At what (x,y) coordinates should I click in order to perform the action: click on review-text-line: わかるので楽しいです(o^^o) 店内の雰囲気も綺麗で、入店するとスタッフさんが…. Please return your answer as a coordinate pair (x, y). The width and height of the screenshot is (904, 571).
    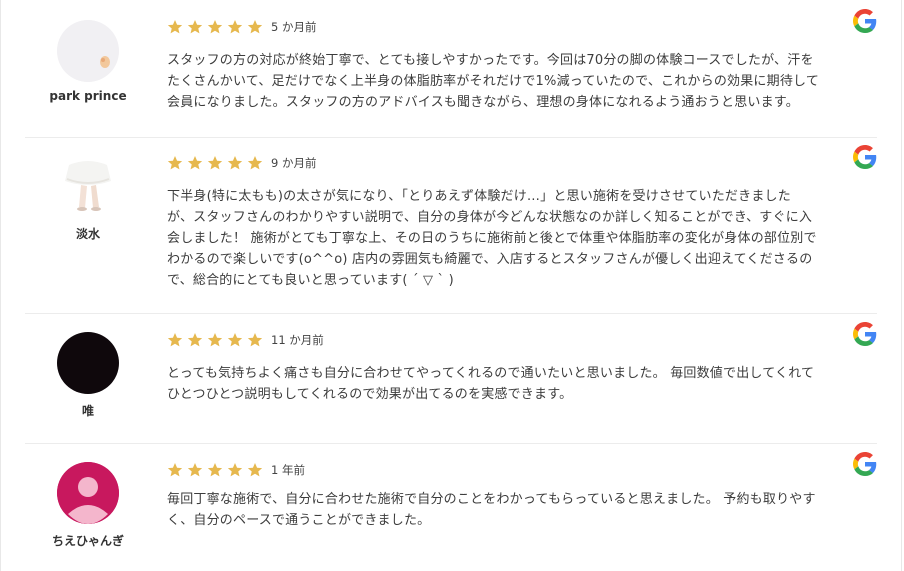
    Looking at the image, I should click on (490, 259).